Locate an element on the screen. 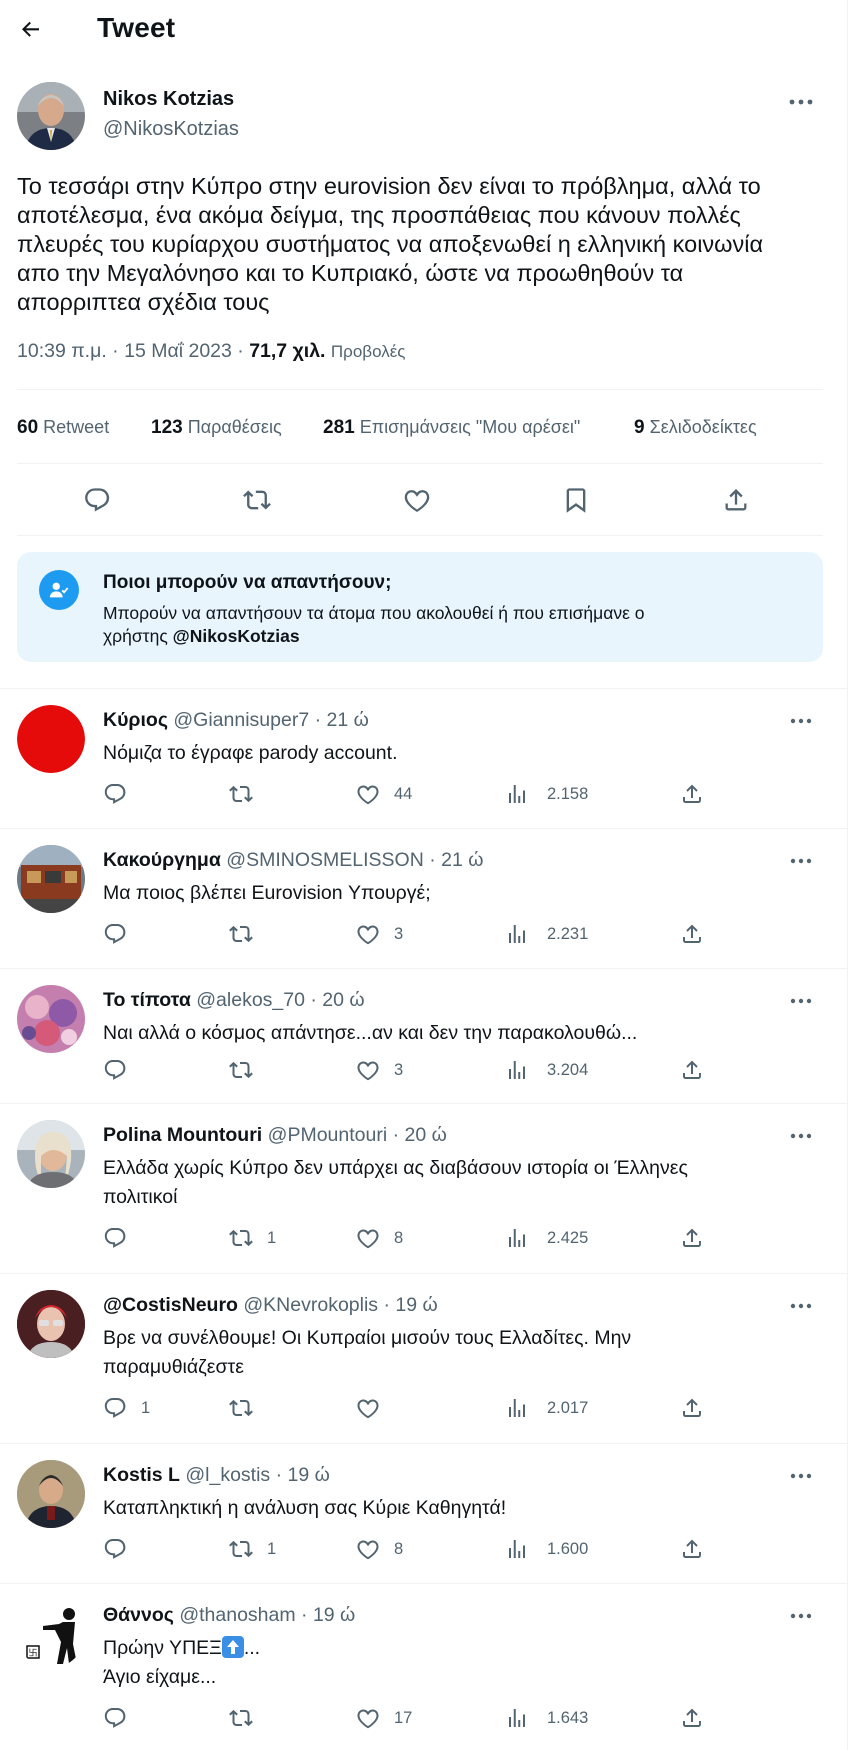 The image size is (868, 1750). views-button: 1.643 is located at coordinates (546, 1718).